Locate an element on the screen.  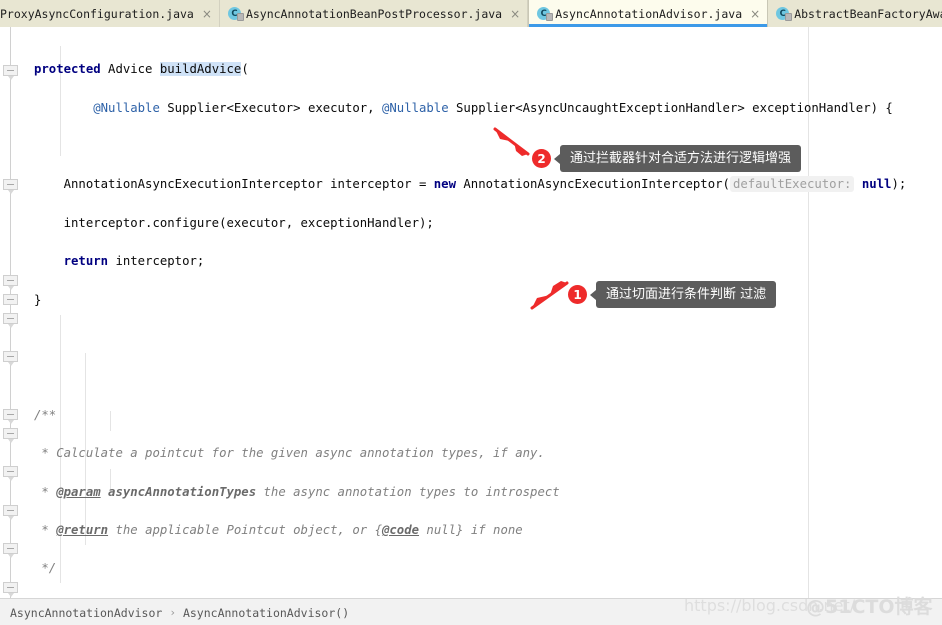
tab-asyncannotationadvisor: C AsyncAnnotationAdvisor.java × is located at coordinates (648, 13).